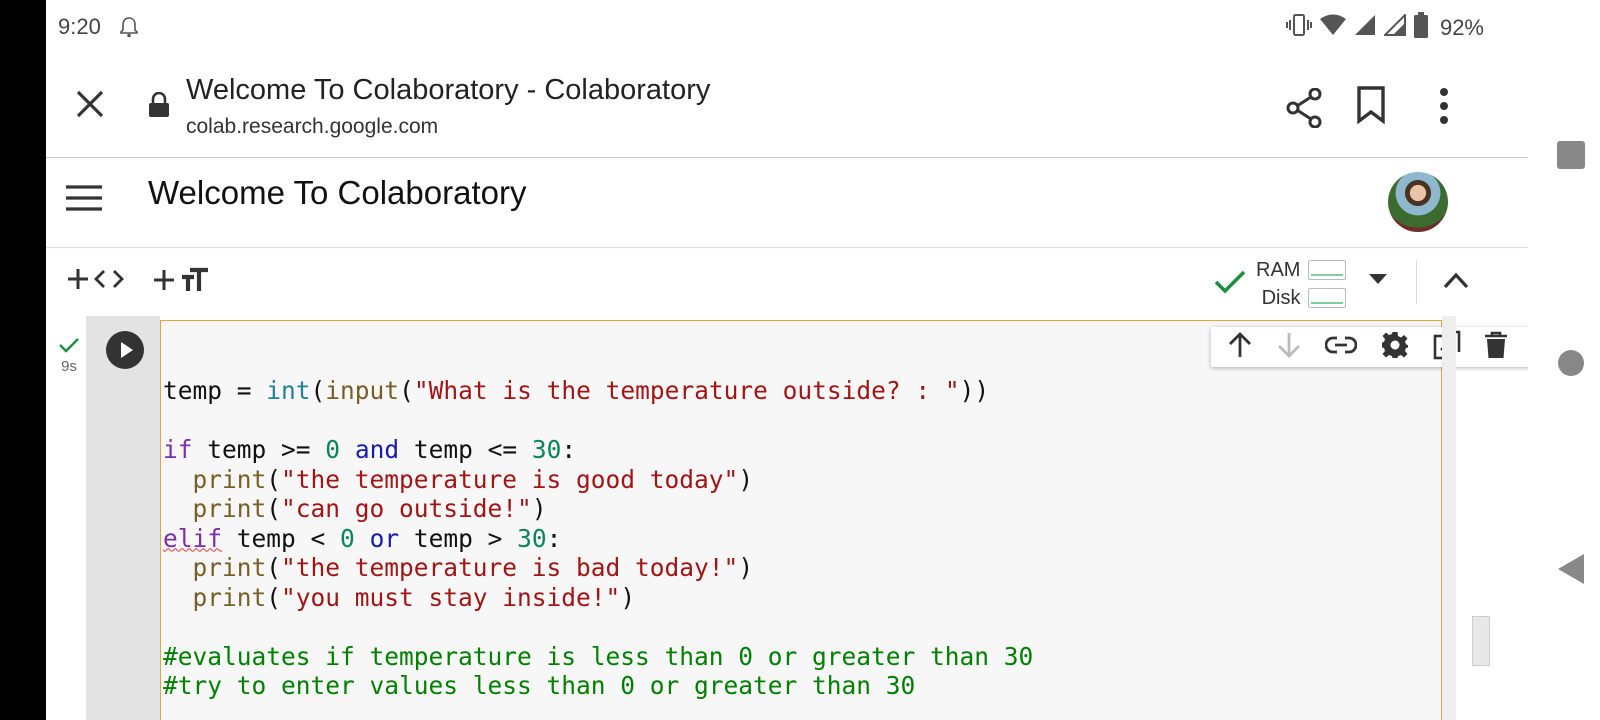 Image resolution: width=1600 pixels, height=720 pixels. What do you see at coordinates (1301, 284) in the screenshot?
I see `resource-meters: RAM Disk` at bounding box center [1301, 284].